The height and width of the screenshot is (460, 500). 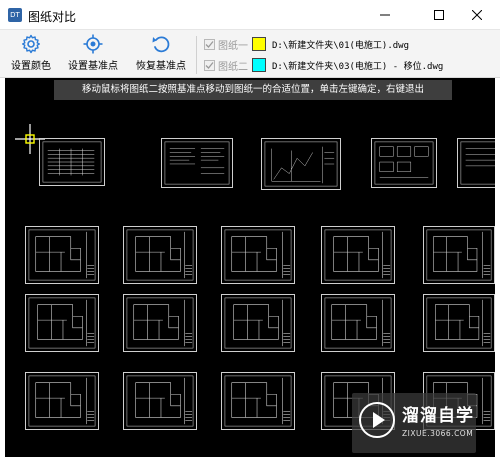 I want to click on watermark-badge: 溜溜自学 ZIXUE.3066.COM, so click(x=414, y=423).